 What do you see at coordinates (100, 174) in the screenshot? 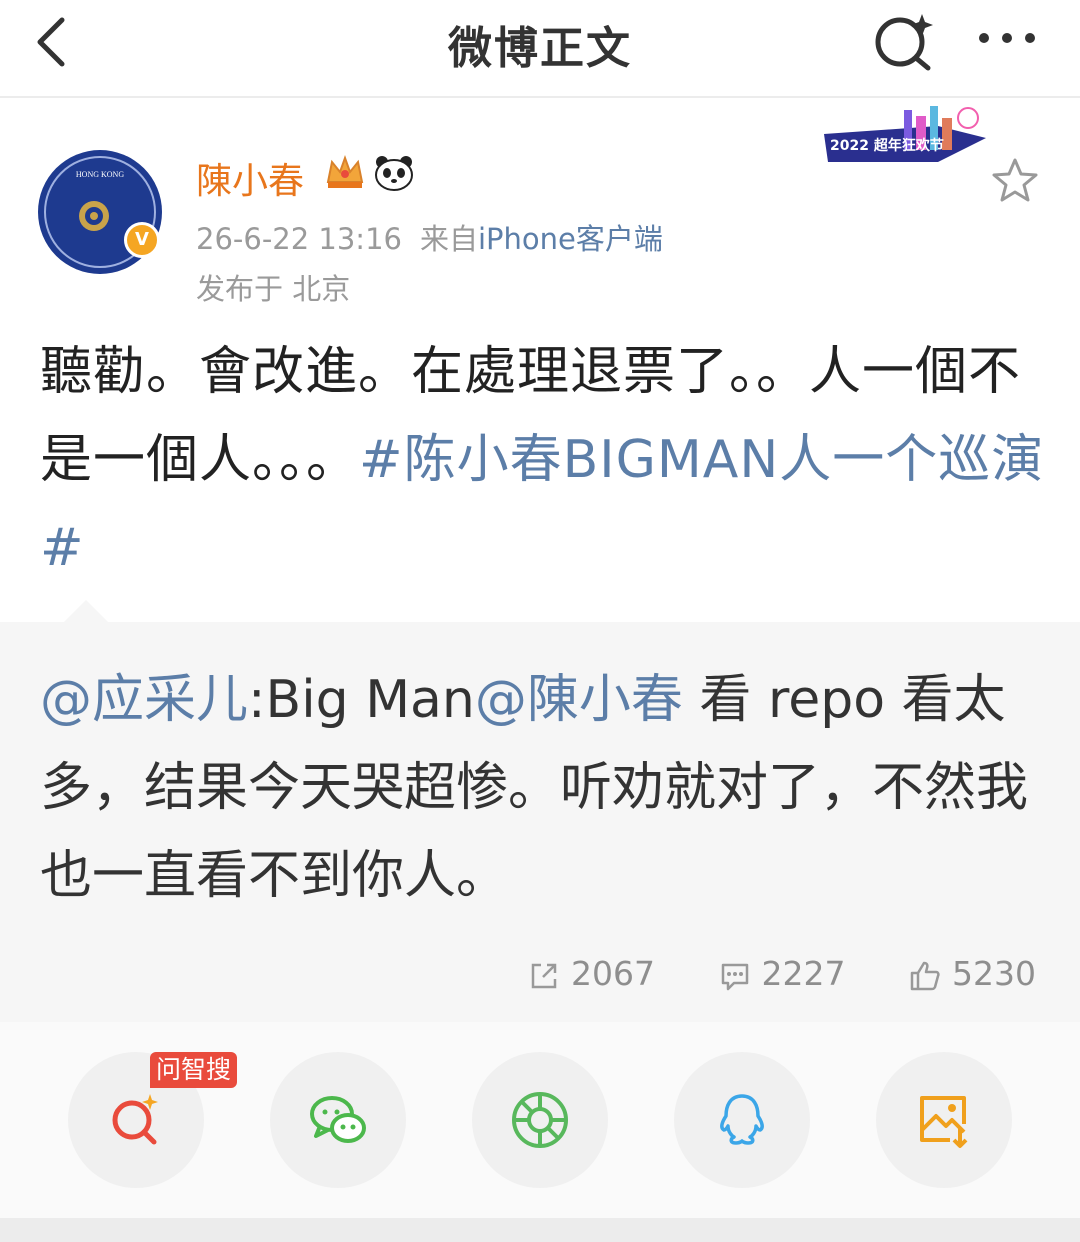
I see `avatar-emblem-text: HONG KONG` at bounding box center [100, 174].